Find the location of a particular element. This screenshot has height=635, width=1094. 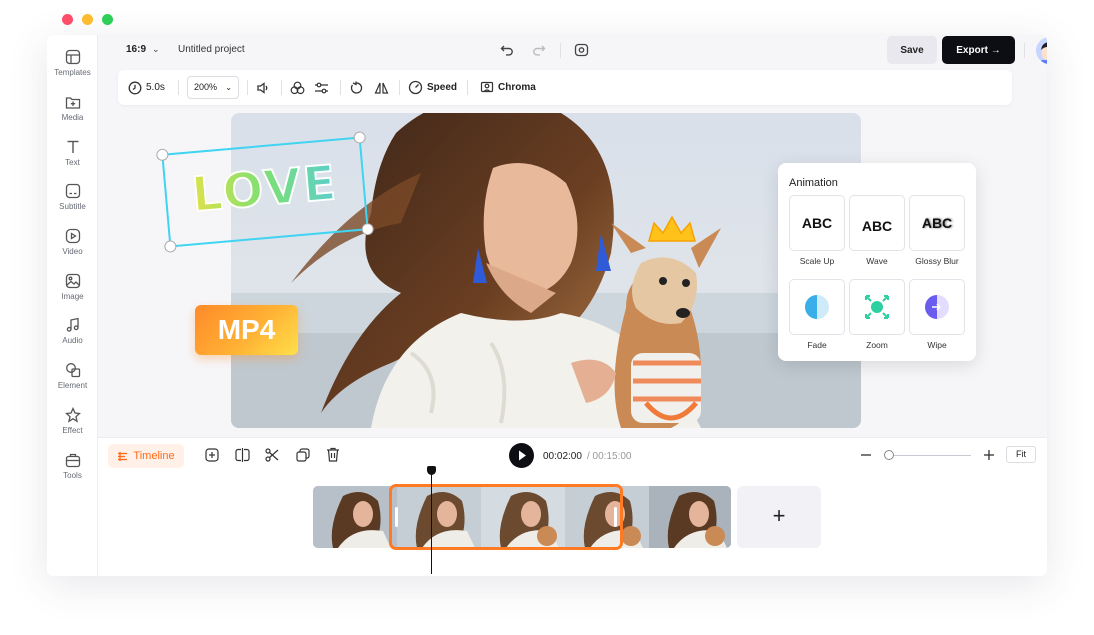

scissors-icon is located at coordinates (272, 455).